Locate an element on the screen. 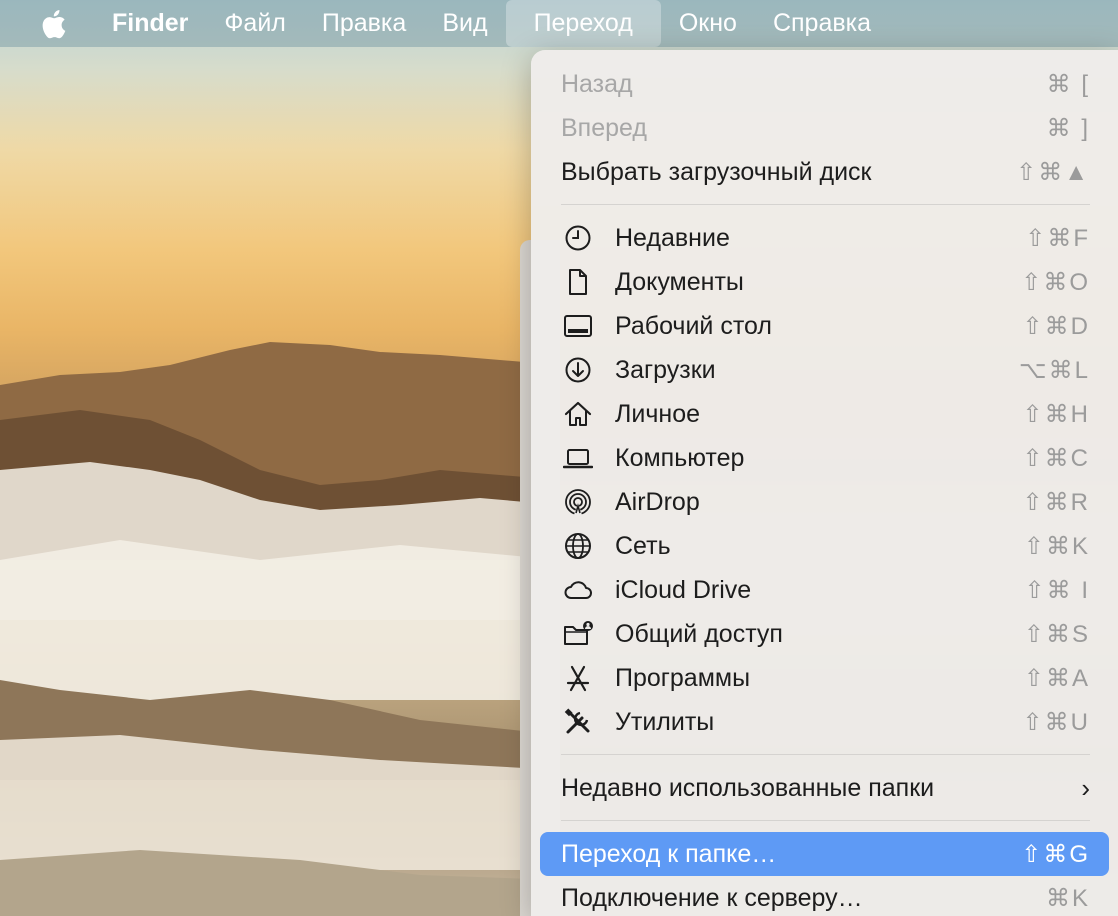  menu-item-label: Личное is located at coordinates (658, 413).